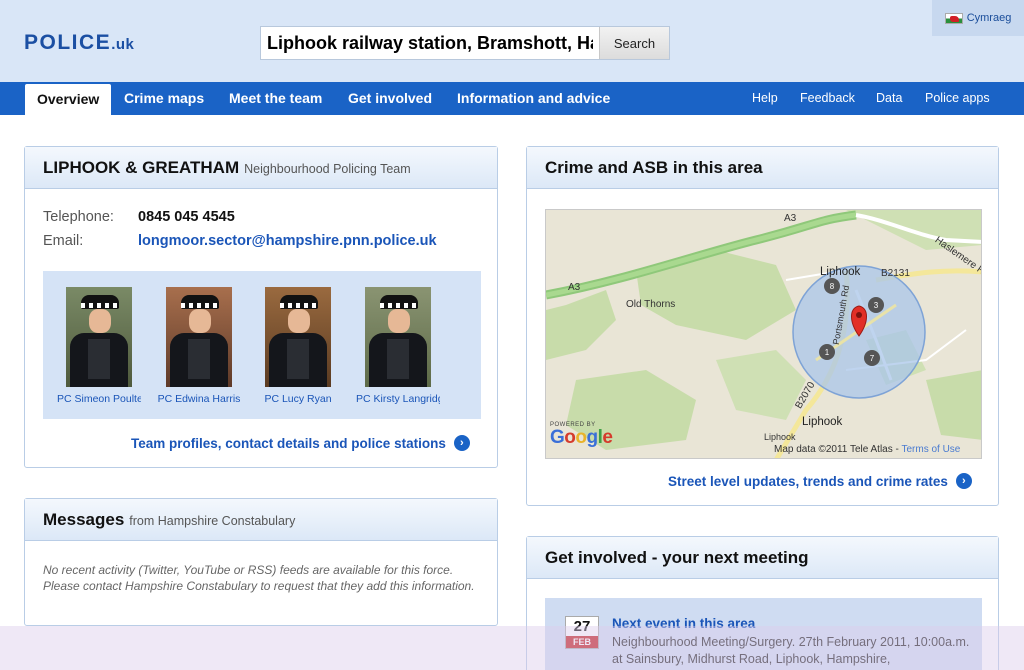  I want to click on google-wordmark: Google, so click(581, 437).